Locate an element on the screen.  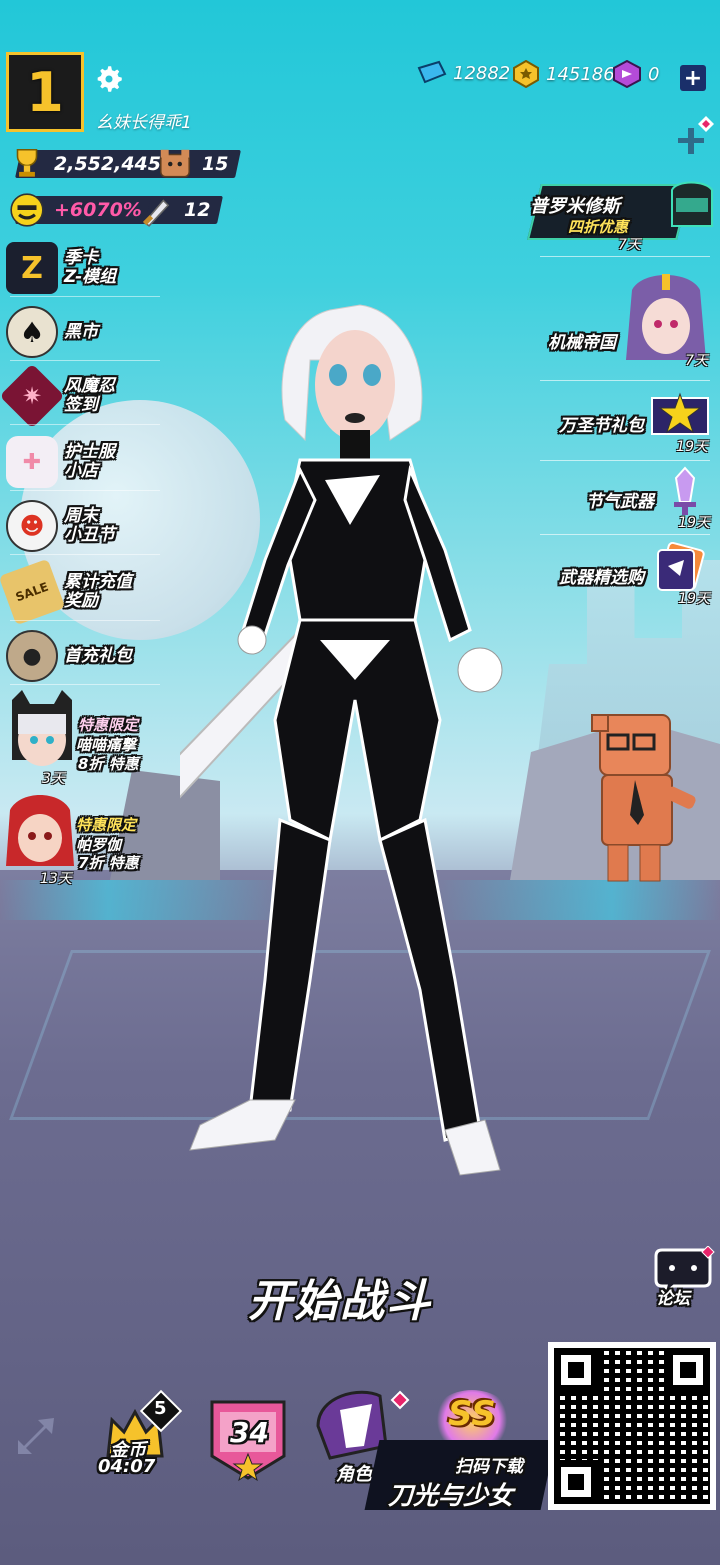
offer-discount: 7折 特惠 is located at coordinates (108, 863).